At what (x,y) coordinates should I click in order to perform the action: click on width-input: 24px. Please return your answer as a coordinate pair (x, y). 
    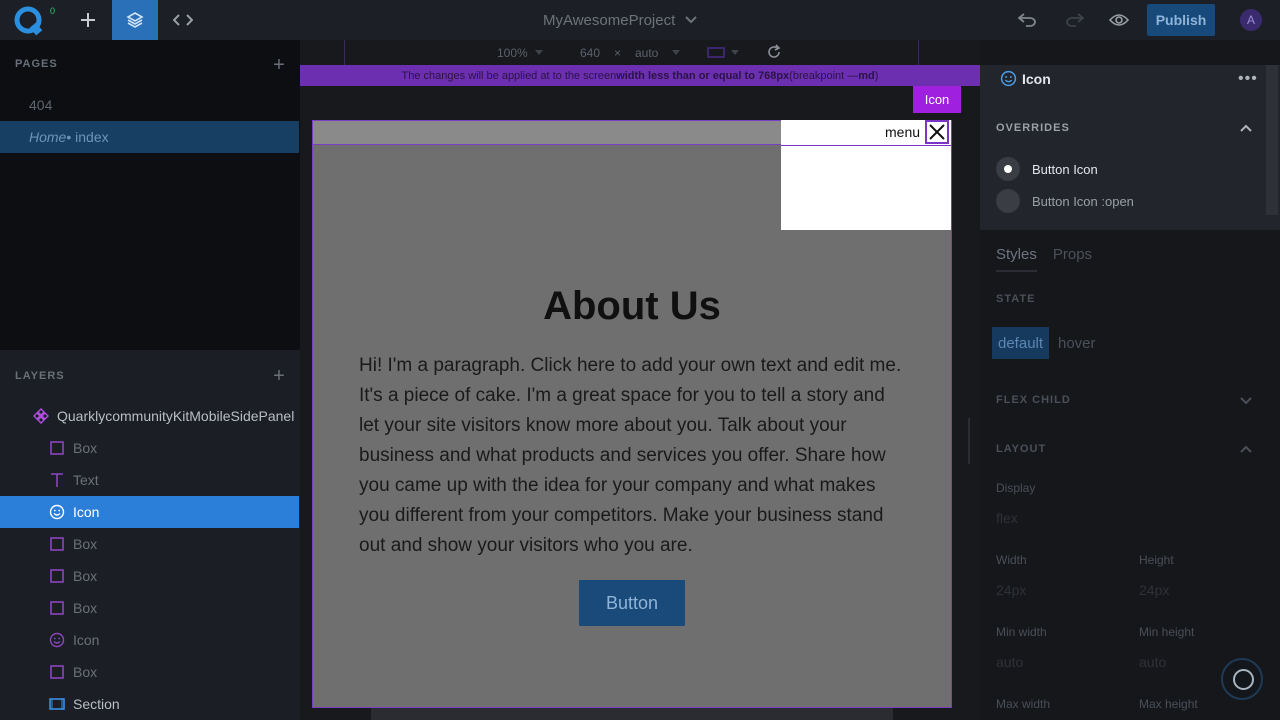
    Looking at the image, I should click on (1011, 590).